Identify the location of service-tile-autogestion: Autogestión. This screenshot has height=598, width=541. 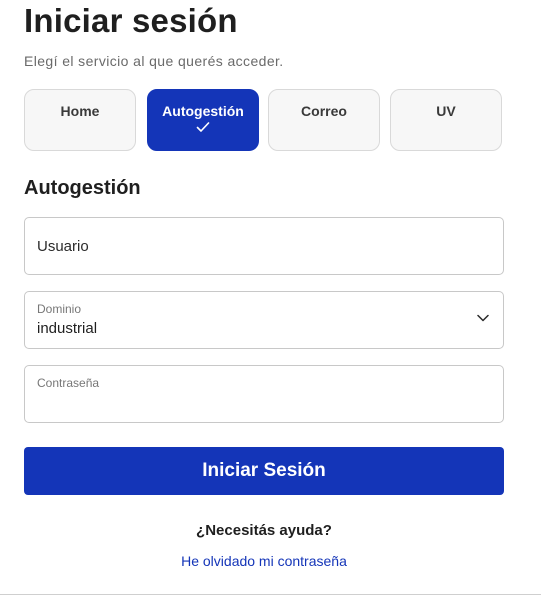
(203, 120).